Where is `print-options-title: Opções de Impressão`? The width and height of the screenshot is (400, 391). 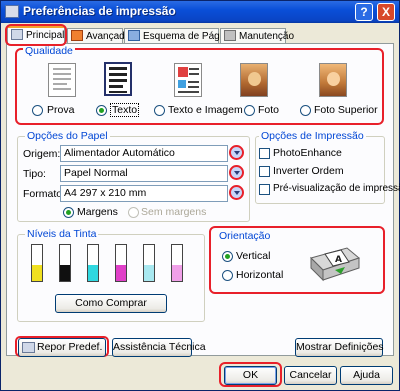
print-options-title: Opções de Impressão is located at coordinates (312, 136).